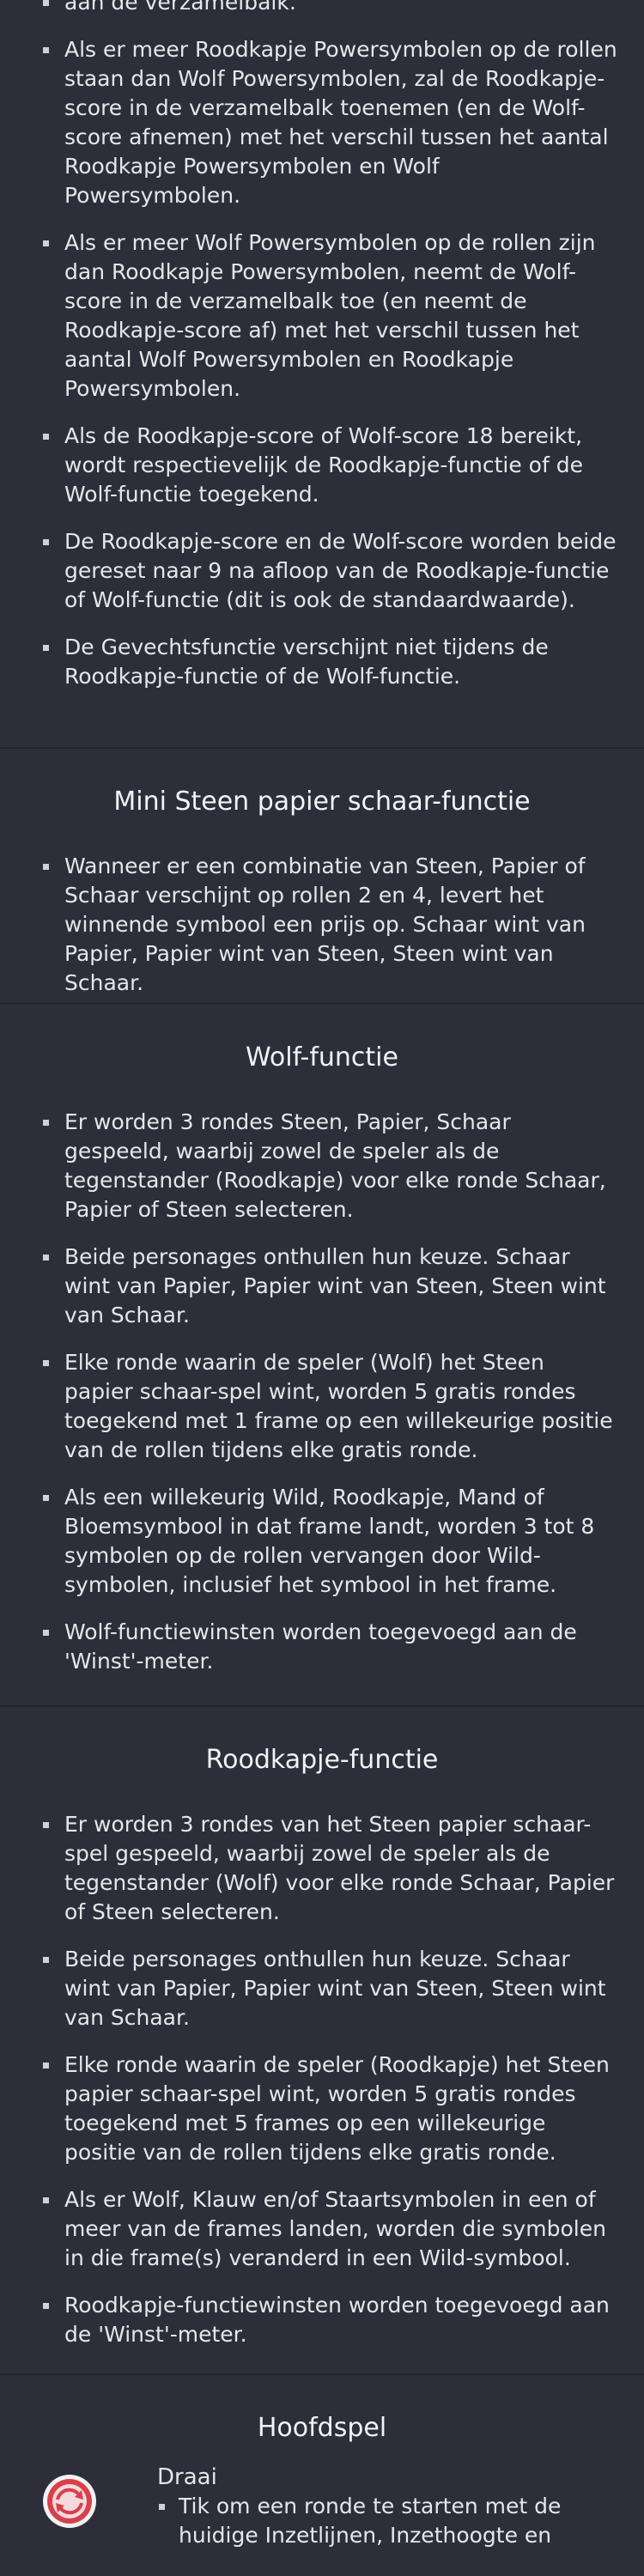  What do you see at coordinates (322, 802) in the screenshot?
I see `section-title: Mini Steen papier schaar-functie` at bounding box center [322, 802].